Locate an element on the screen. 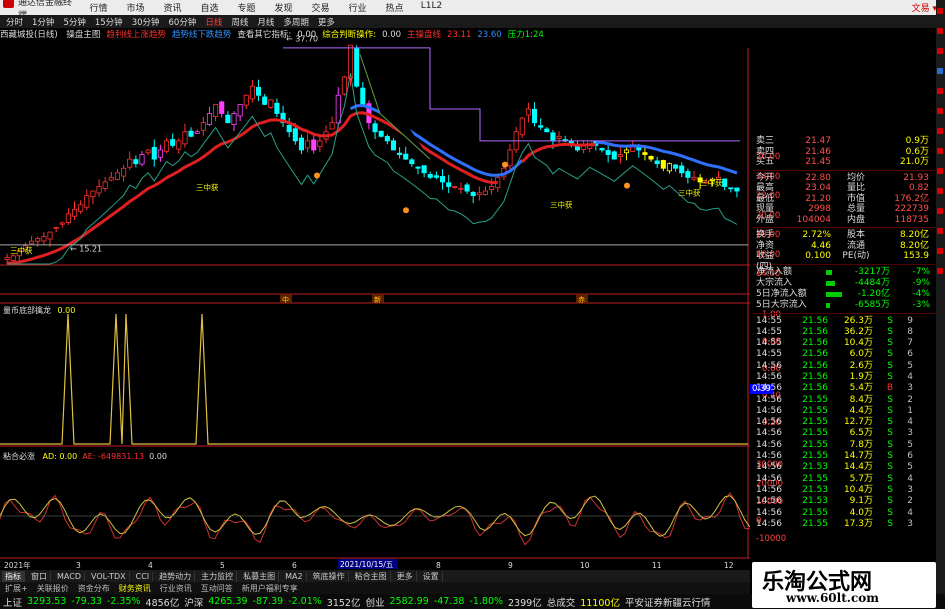 The height and width of the screenshot is (609, 945). period-tab: 多周期 is located at coordinates (296, 22).